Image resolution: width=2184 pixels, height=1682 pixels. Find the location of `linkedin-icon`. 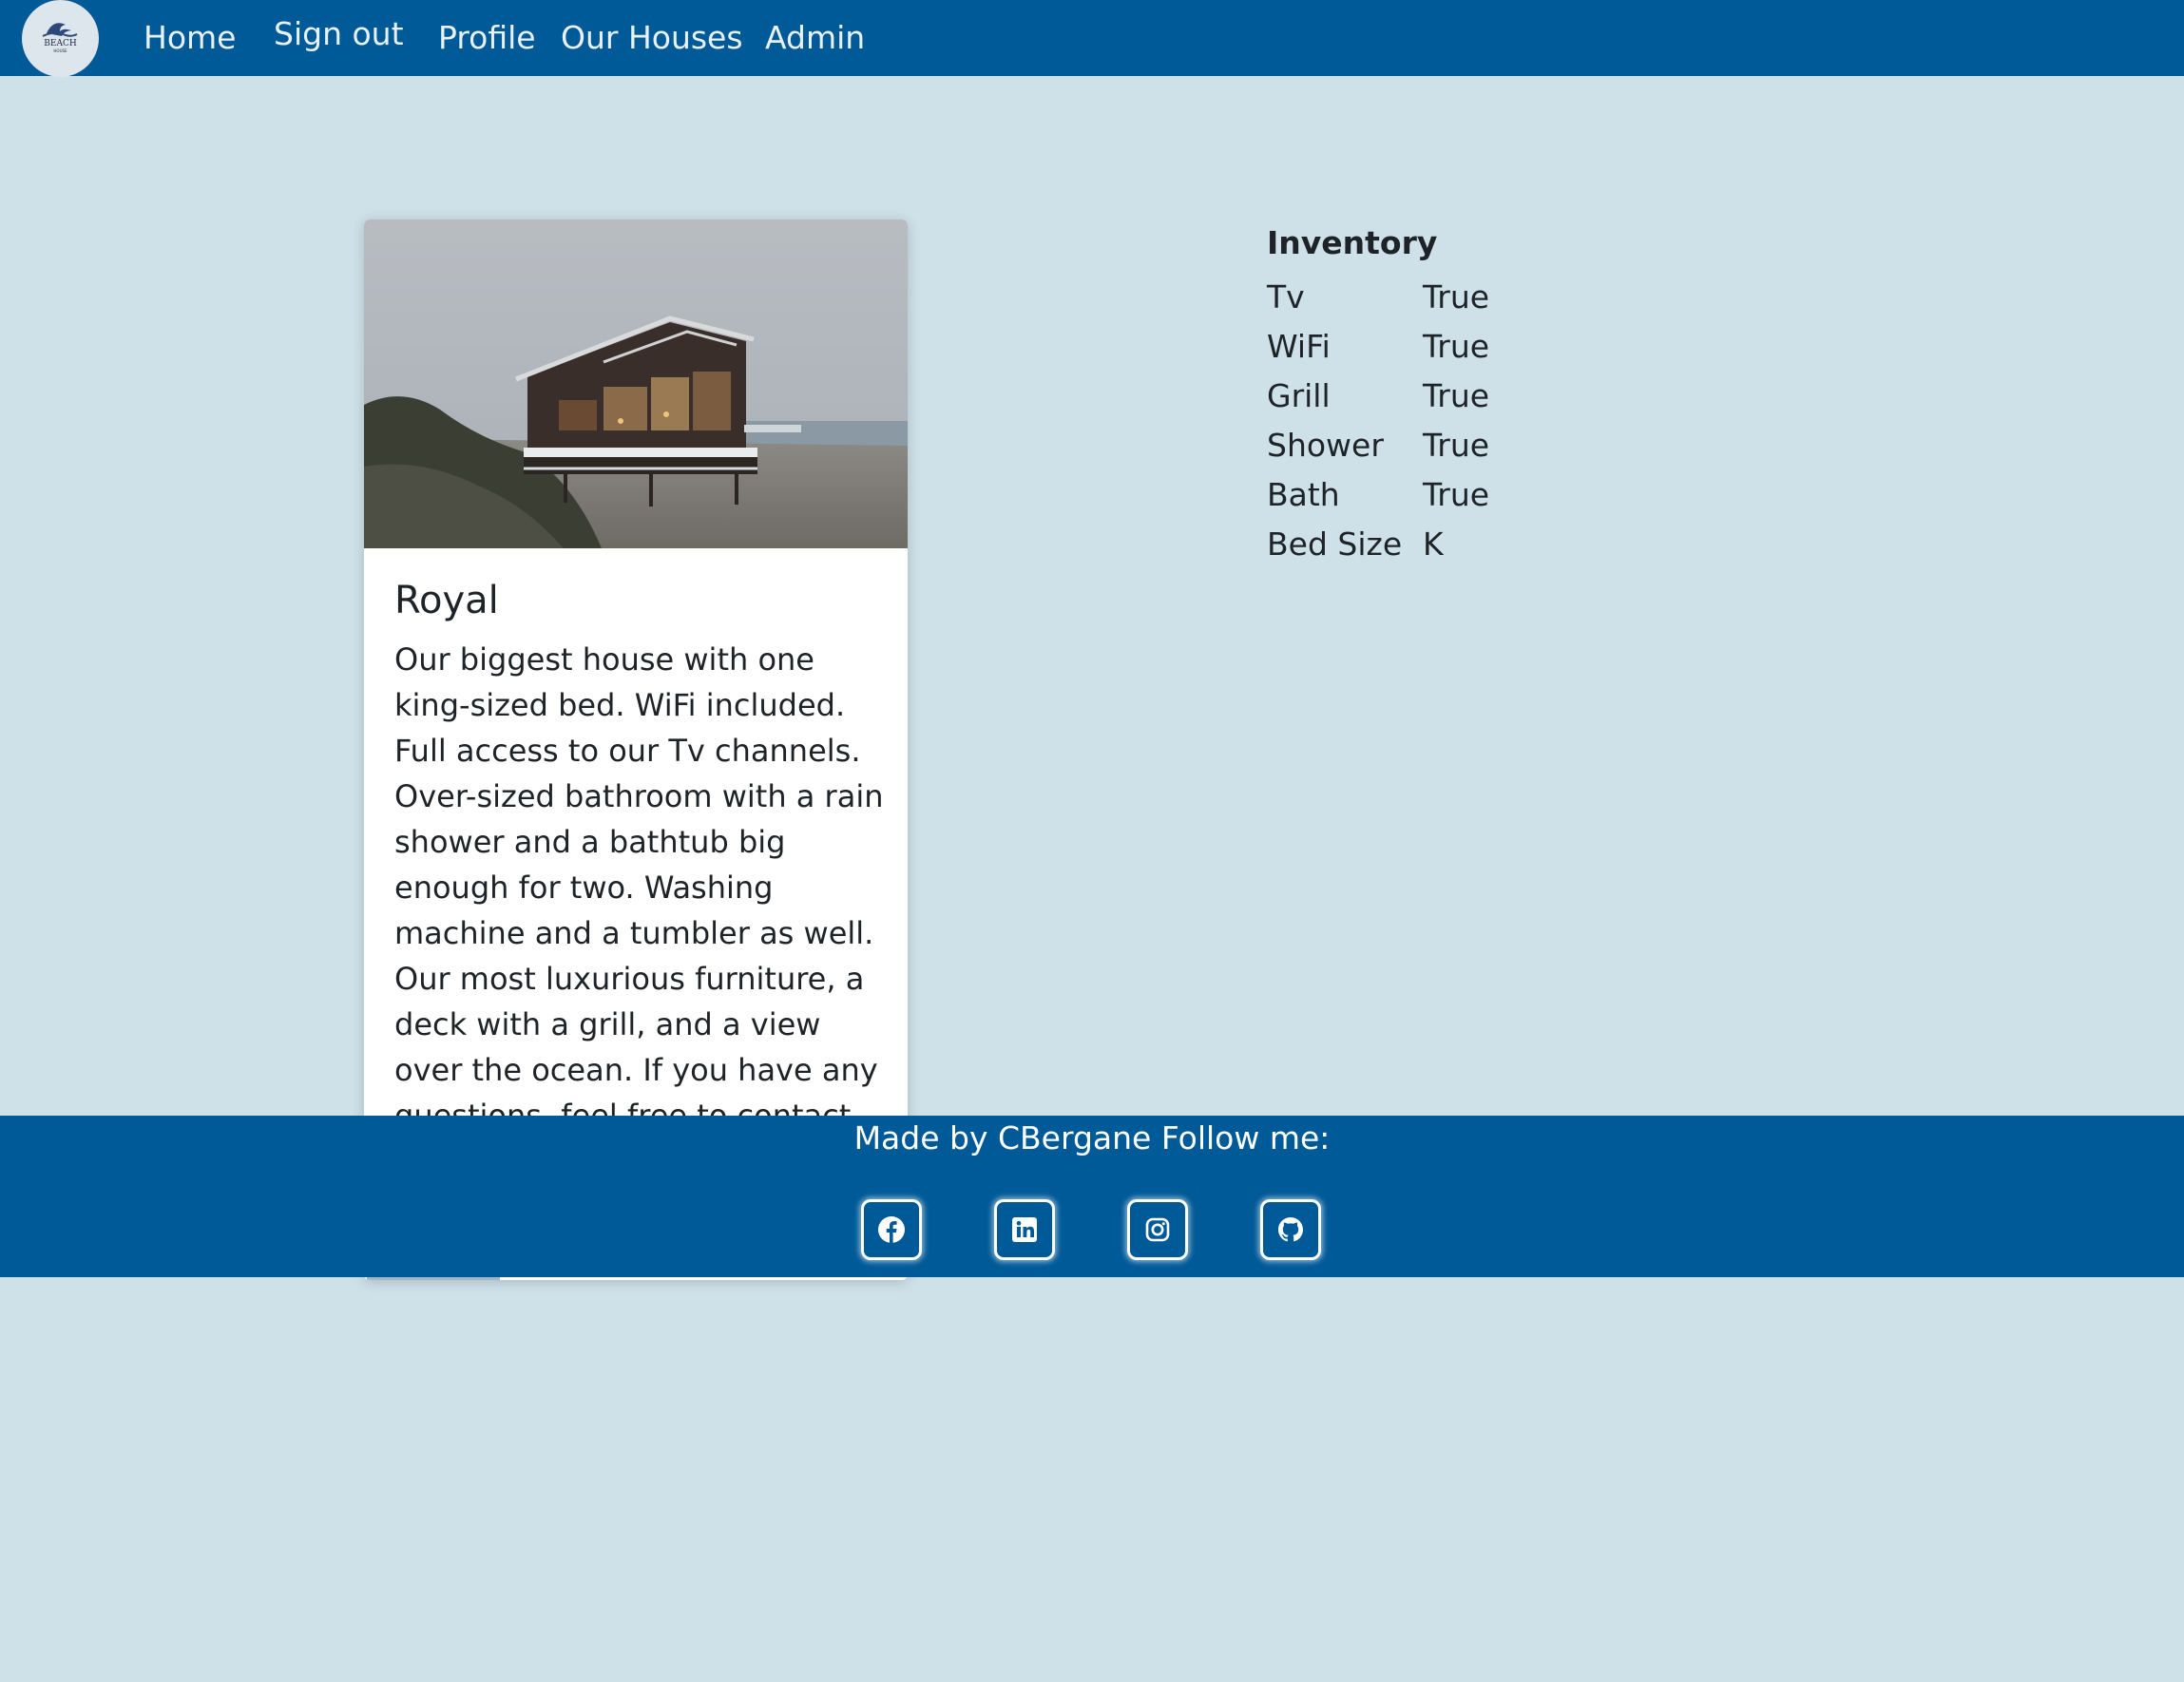

linkedin-icon is located at coordinates (1024, 1229).